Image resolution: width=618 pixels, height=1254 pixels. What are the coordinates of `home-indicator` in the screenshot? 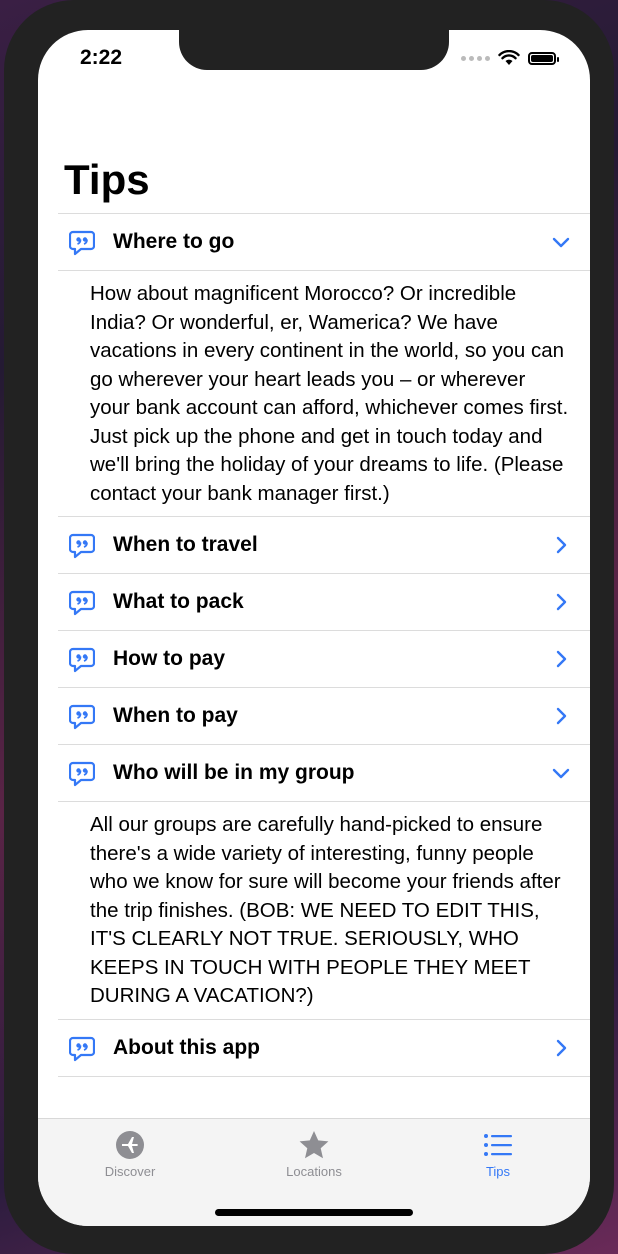 It's located at (314, 1212).